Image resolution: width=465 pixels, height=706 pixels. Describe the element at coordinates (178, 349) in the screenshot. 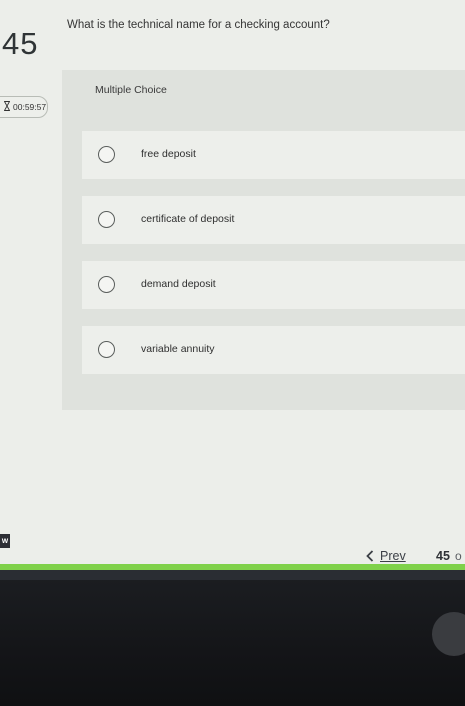

I see `answer-option-label: variable annuity` at that location.